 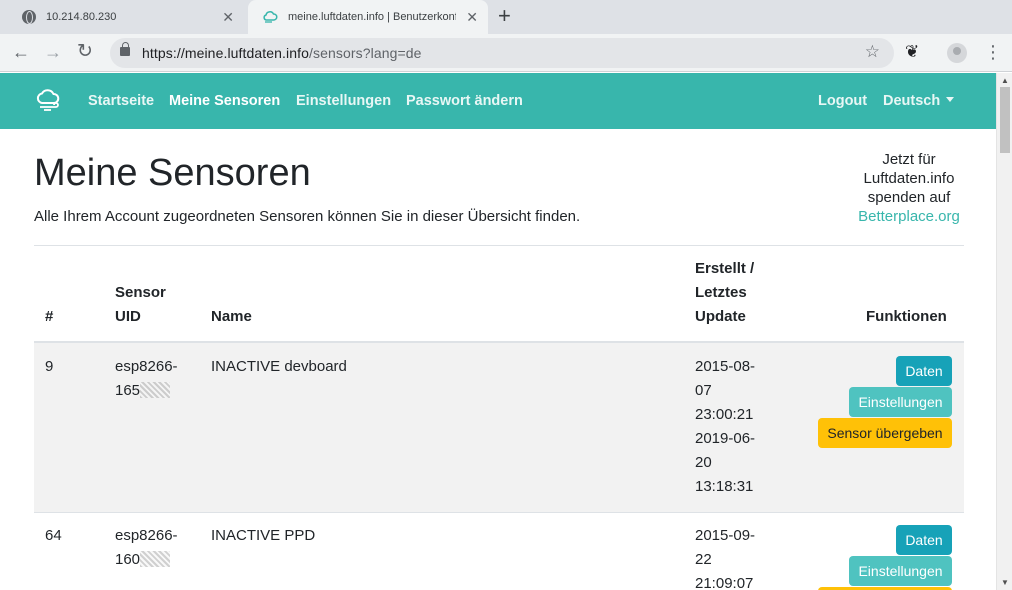 I want to click on page-scrollbar: ▲ ▼, so click(x=1004, y=331).